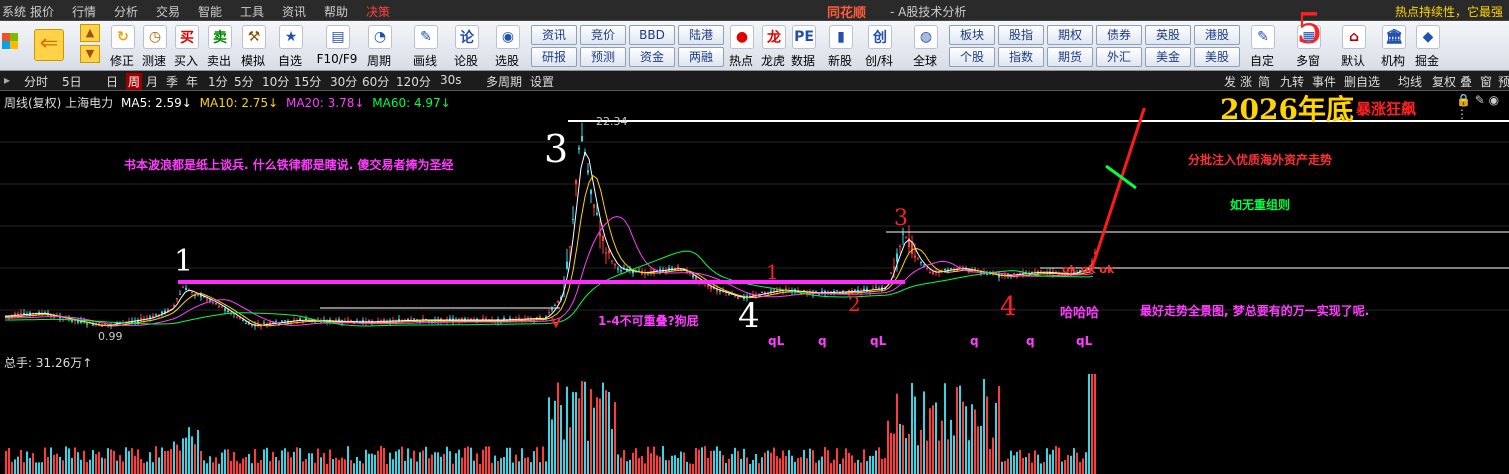 The image size is (1509, 474). I want to click on menu-item-8: 帮助, so click(336, 11).